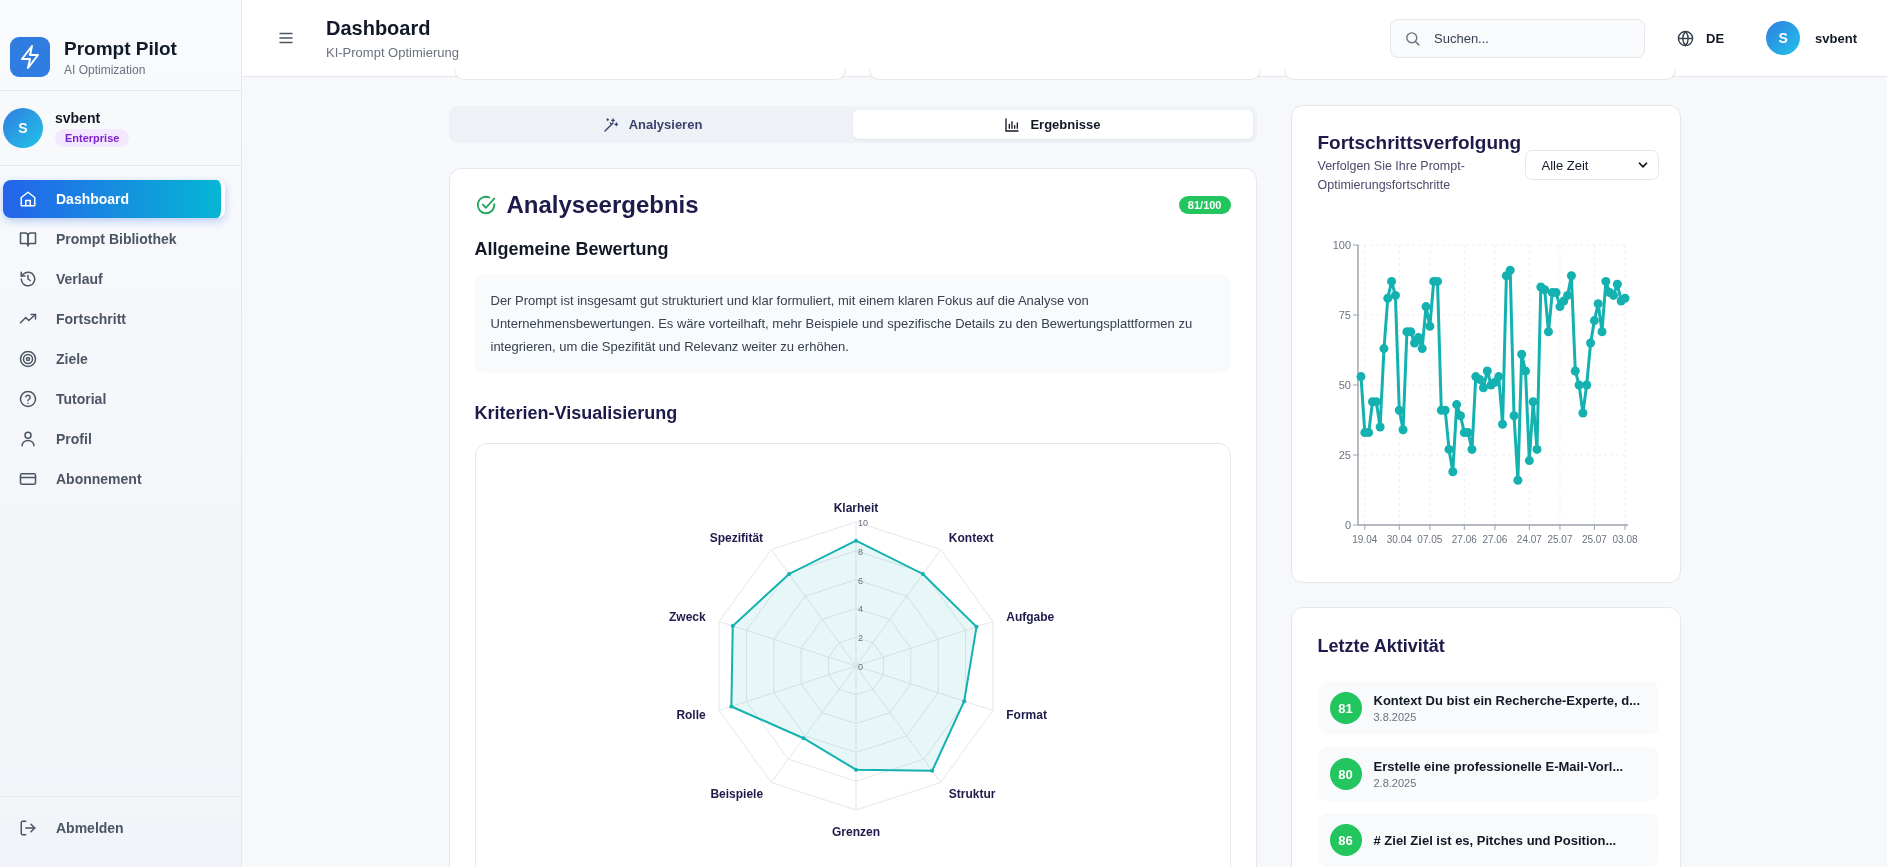 This screenshot has height=867, width=1887. What do you see at coordinates (855, 508) in the screenshot?
I see `axis-label: Klarheit` at bounding box center [855, 508].